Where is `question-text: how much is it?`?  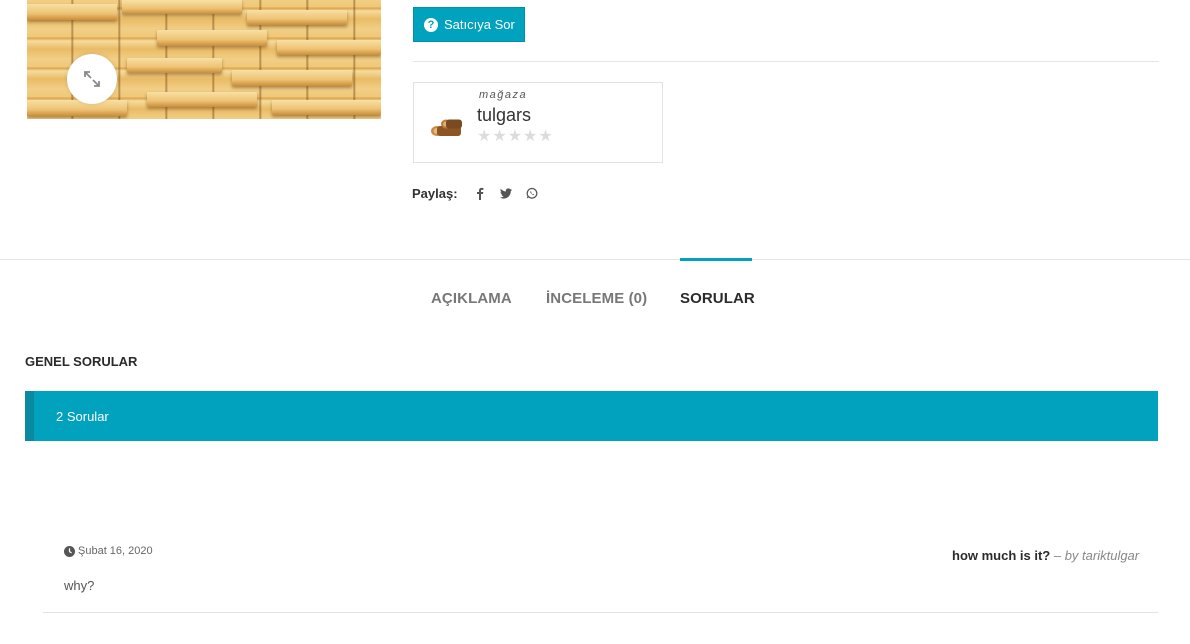 question-text: how much is it? is located at coordinates (1001, 555).